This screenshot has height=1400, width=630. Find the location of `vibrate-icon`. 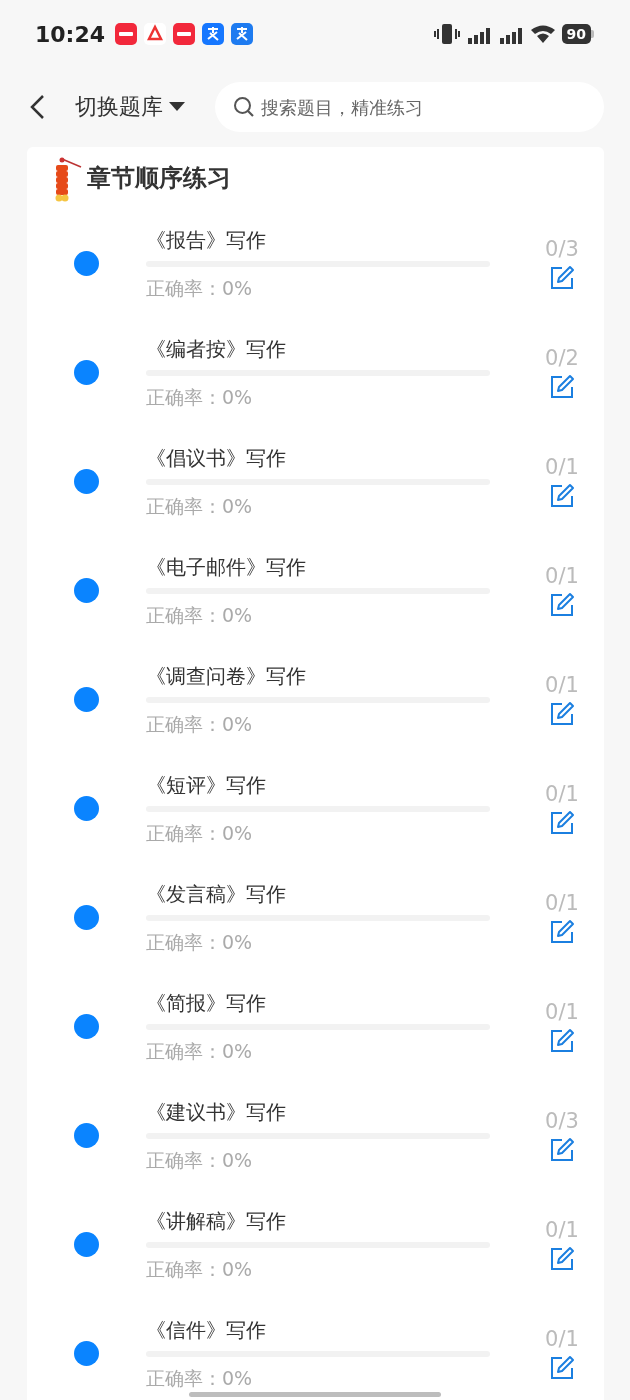

vibrate-icon is located at coordinates (446, 34).